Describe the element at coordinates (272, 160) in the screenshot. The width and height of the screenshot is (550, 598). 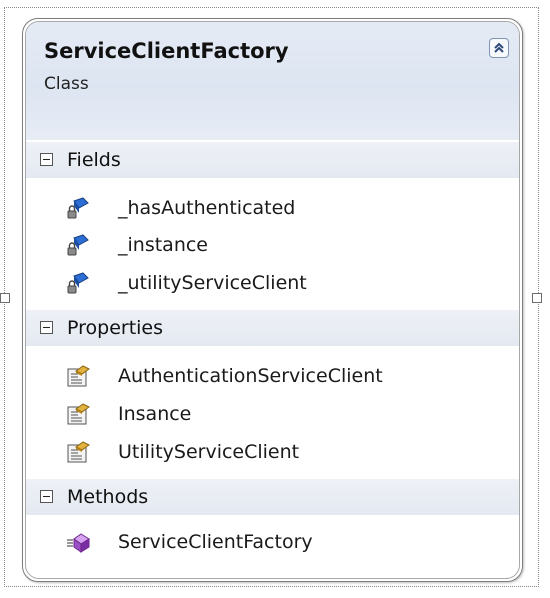
I see `section-header-fields: Fields` at that location.